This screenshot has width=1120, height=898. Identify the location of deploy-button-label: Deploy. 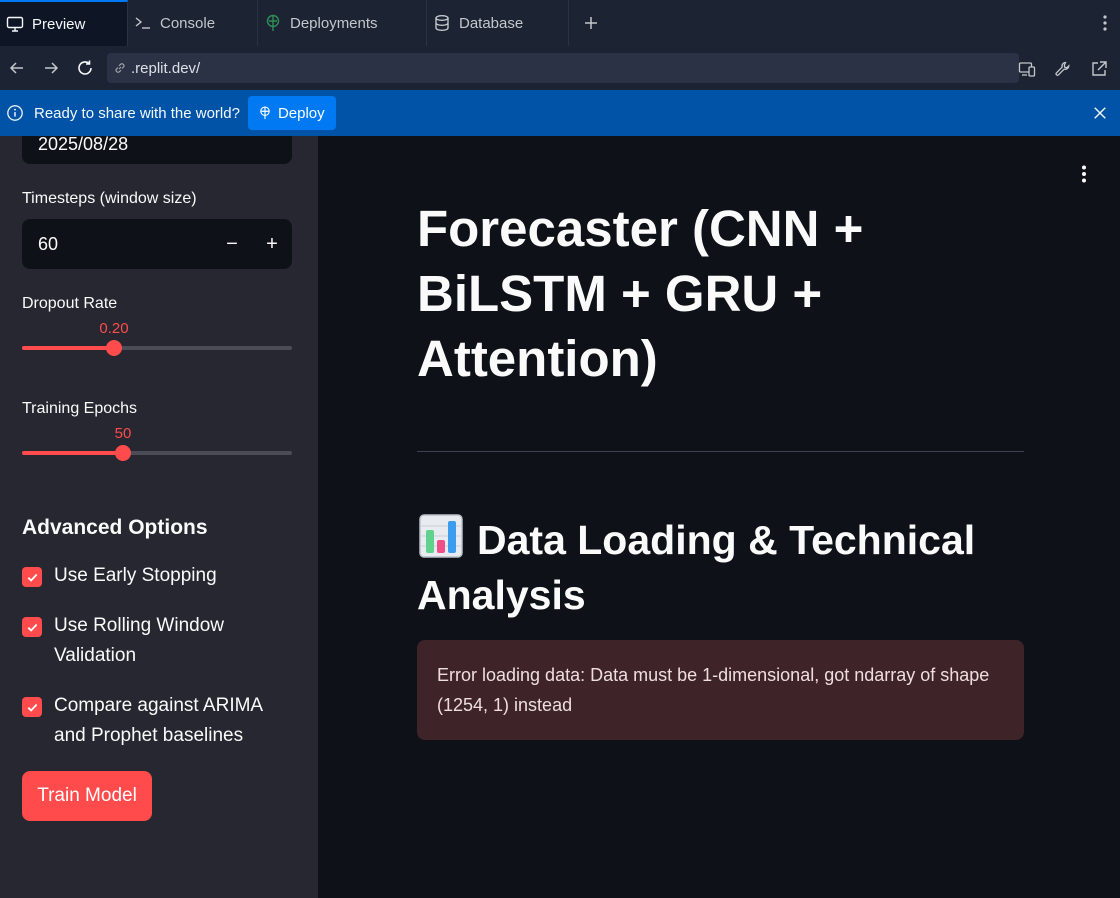
(301, 113).